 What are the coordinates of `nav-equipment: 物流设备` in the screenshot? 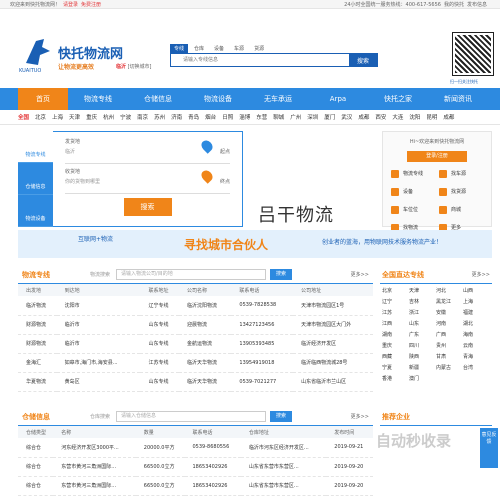 It's located at (218, 99).